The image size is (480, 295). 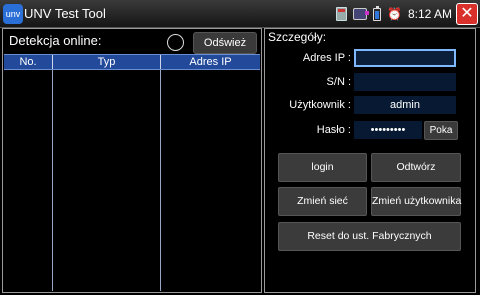 I want to click on column-divider, so click(x=28, y=180).